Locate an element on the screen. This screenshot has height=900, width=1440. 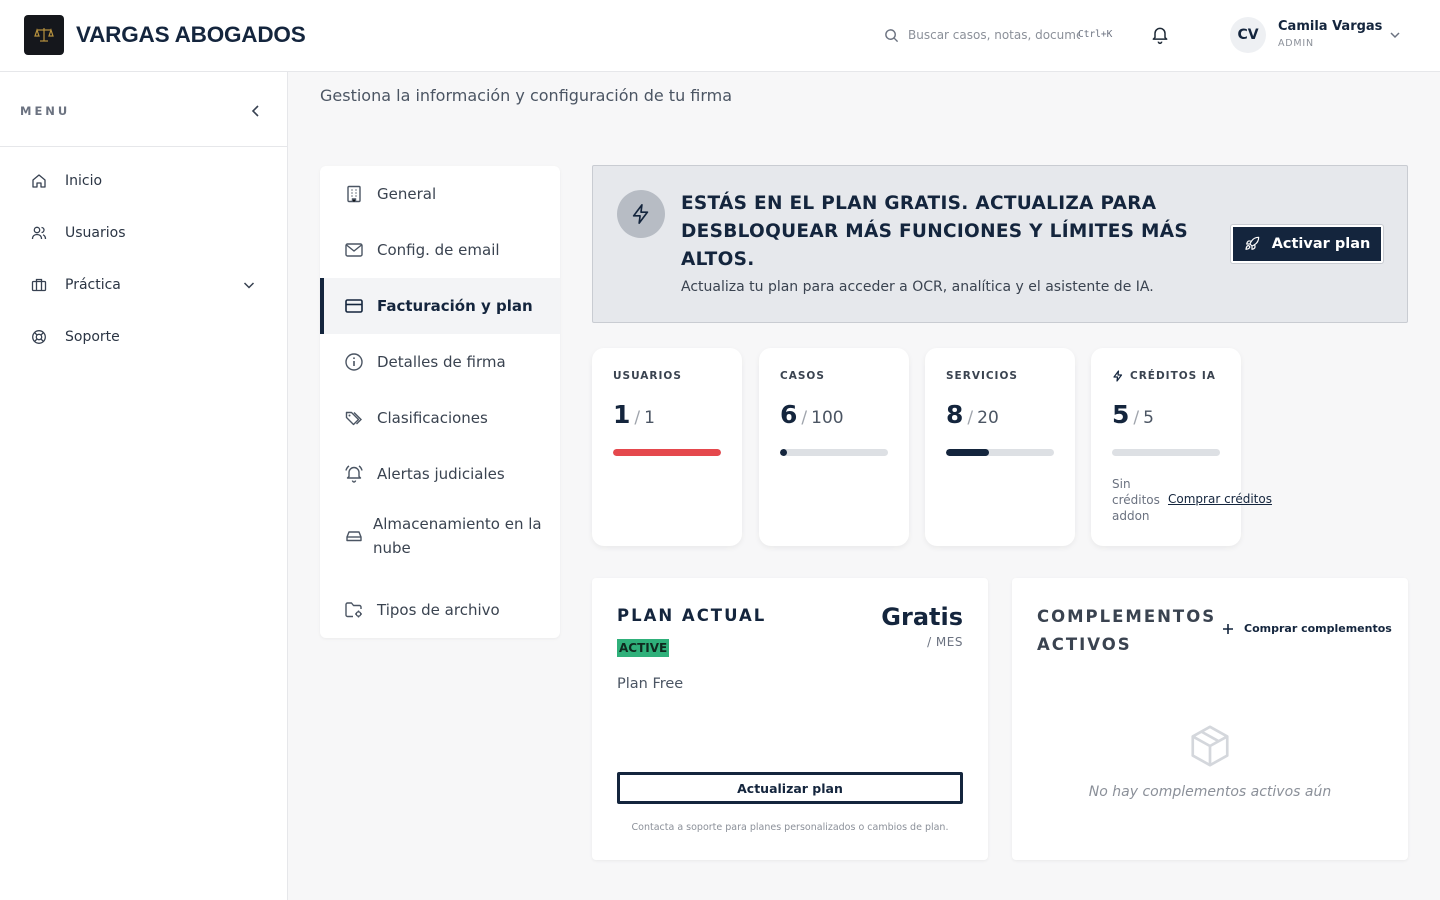
sidebar-item-inicio: Inicio is located at coordinates (144, 181).